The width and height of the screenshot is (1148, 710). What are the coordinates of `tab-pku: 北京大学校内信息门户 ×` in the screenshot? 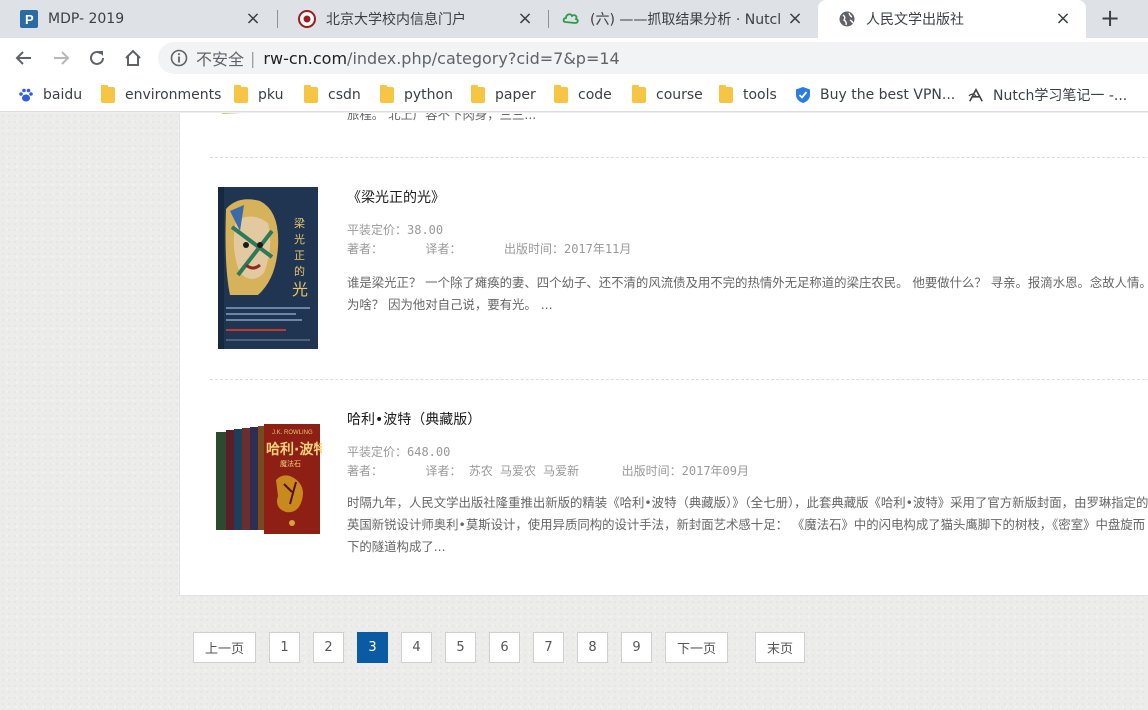 It's located at (413, 19).